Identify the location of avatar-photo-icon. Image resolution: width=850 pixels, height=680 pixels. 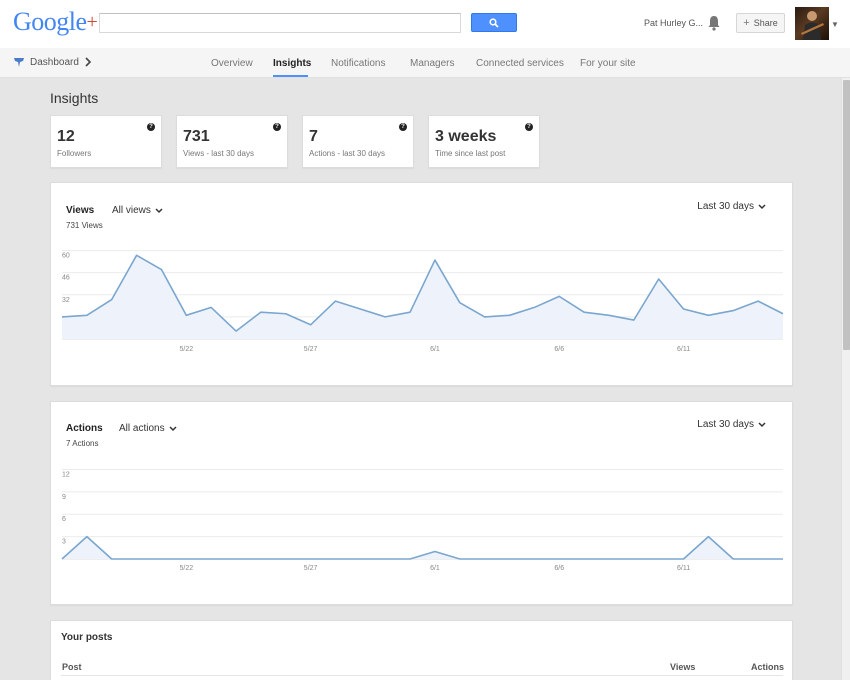
(812, 25).